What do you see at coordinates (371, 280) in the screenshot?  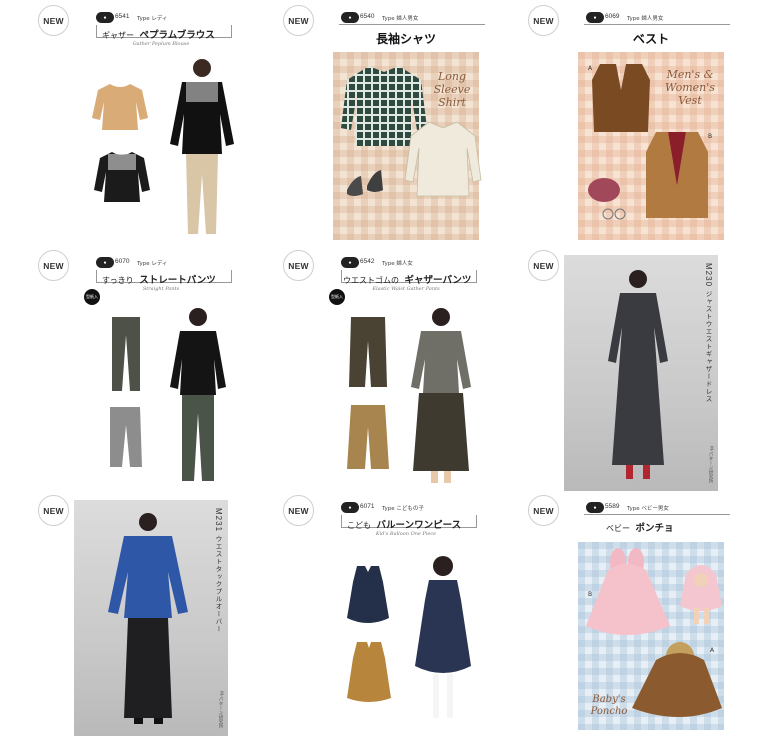 I see `title-prefix: ウエストゴムの` at bounding box center [371, 280].